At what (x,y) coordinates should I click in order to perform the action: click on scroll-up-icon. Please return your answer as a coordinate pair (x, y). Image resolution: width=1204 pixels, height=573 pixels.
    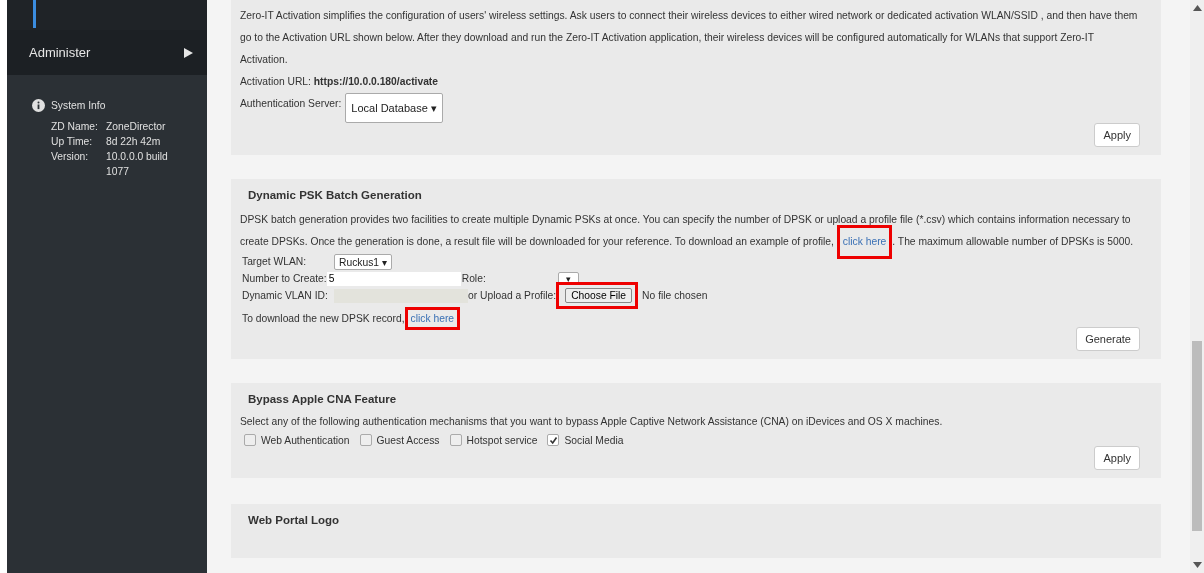
    Looking at the image, I should click on (1197, 8).